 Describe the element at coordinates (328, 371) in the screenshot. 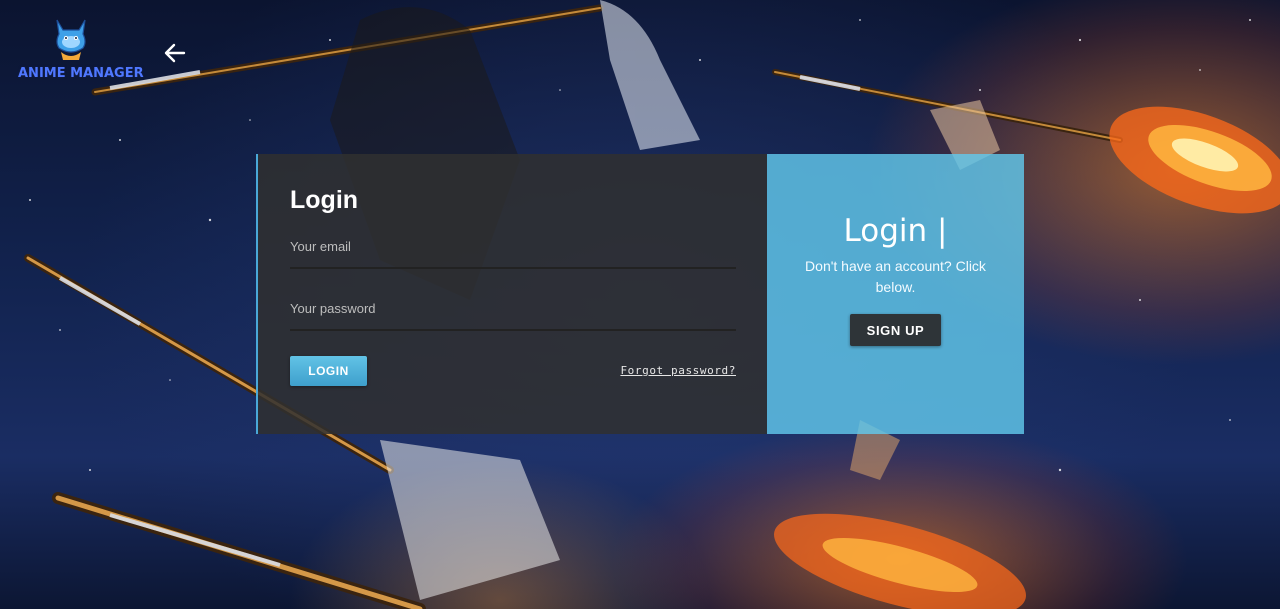

I see `login-button: LOGIN` at that location.